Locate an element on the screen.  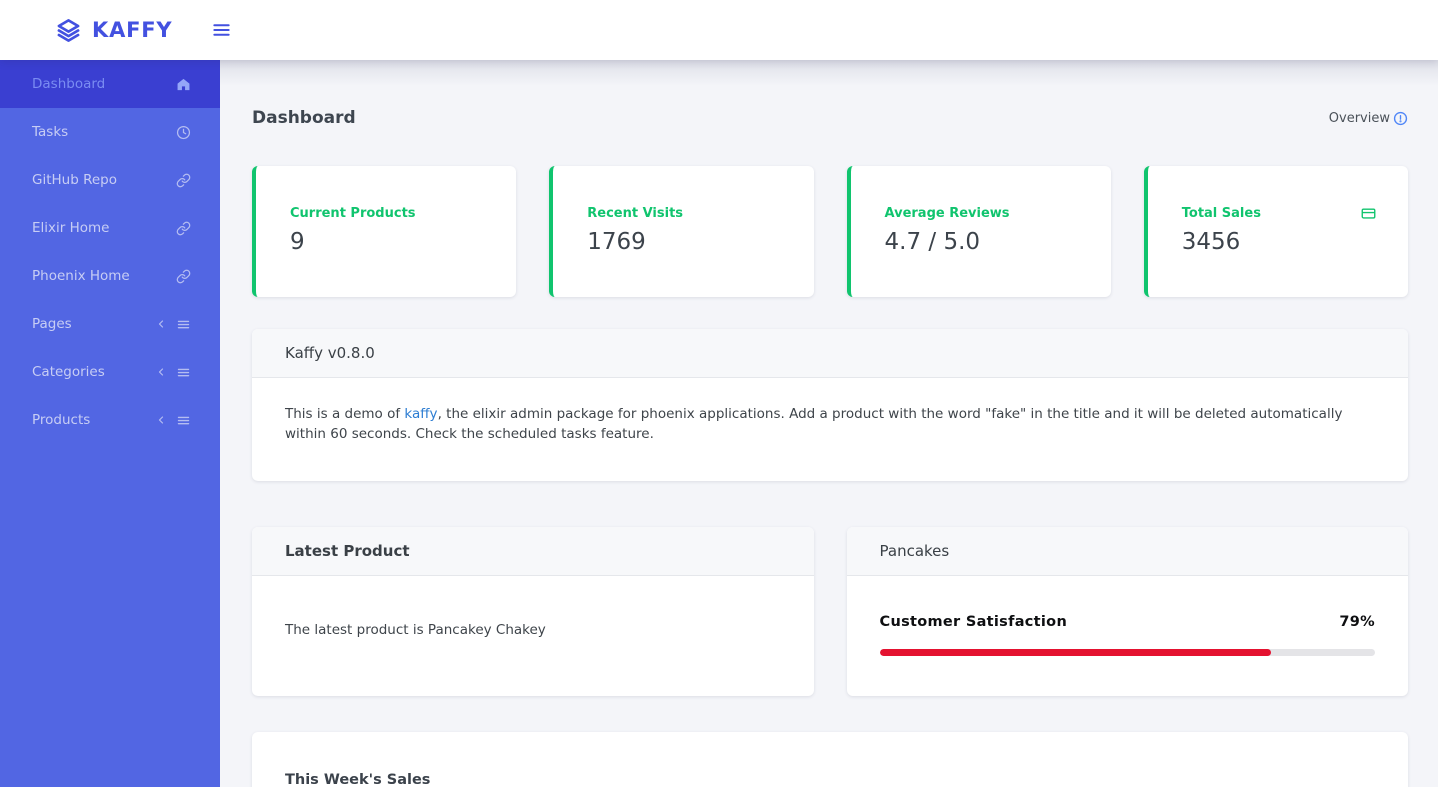
weekly-sales-card: This Week's Sales is located at coordinates (830, 759).